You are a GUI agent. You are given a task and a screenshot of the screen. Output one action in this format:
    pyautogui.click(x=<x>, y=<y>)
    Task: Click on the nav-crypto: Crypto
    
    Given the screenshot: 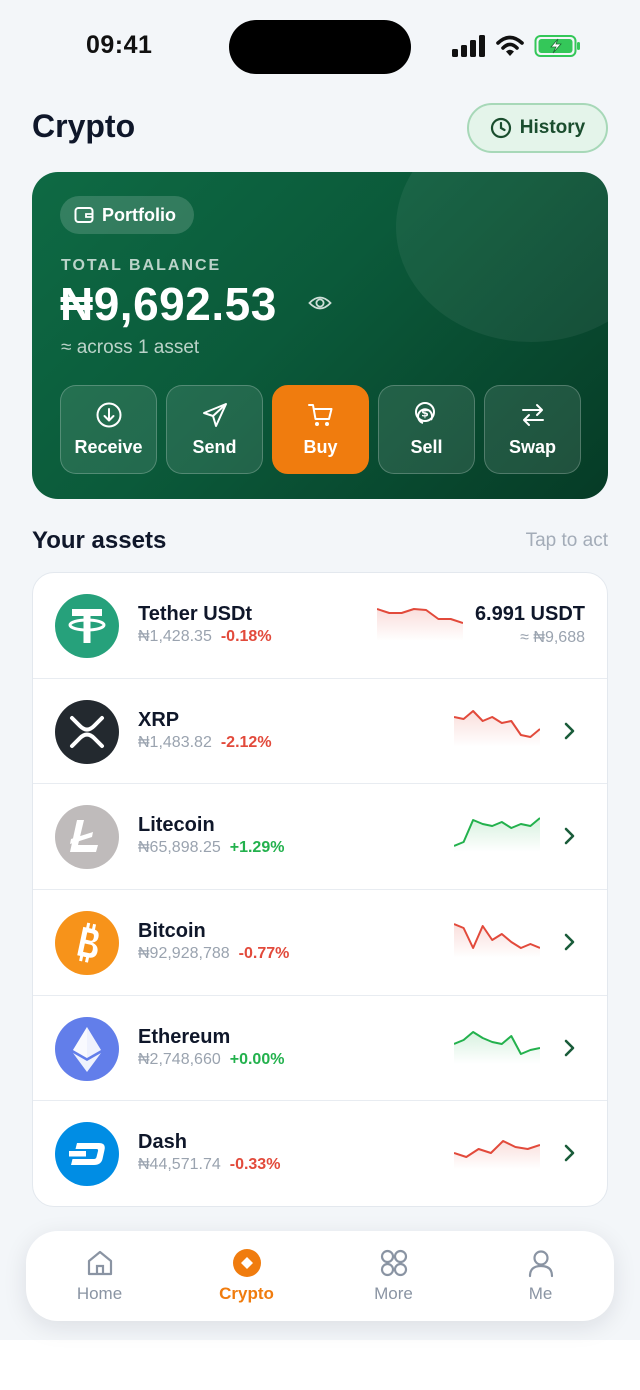 What is the action you would take?
    pyautogui.click(x=246, y=1276)
    